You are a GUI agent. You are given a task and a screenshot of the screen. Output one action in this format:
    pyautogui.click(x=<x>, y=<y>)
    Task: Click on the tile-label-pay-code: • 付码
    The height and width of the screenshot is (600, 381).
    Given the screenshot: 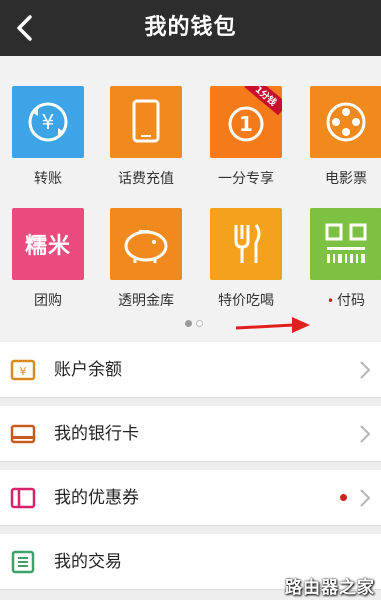 What is the action you would take?
    pyautogui.click(x=339, y=300)
    